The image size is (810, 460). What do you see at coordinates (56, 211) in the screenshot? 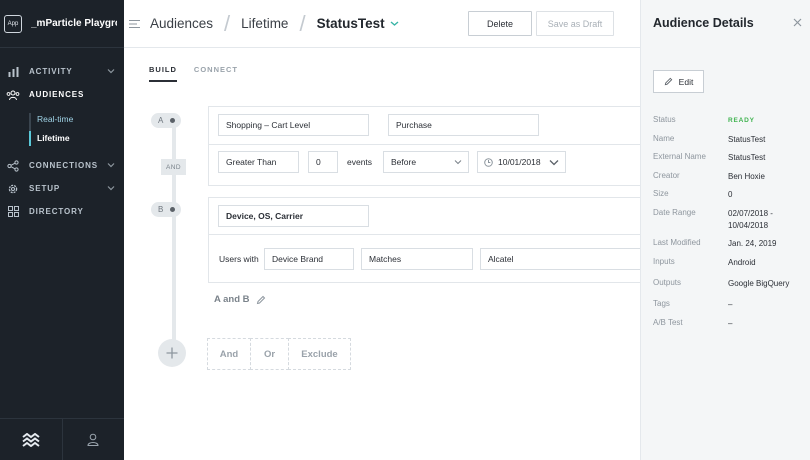
I see `nav-label: DIRECTORY` at bounding box center [56, 211].